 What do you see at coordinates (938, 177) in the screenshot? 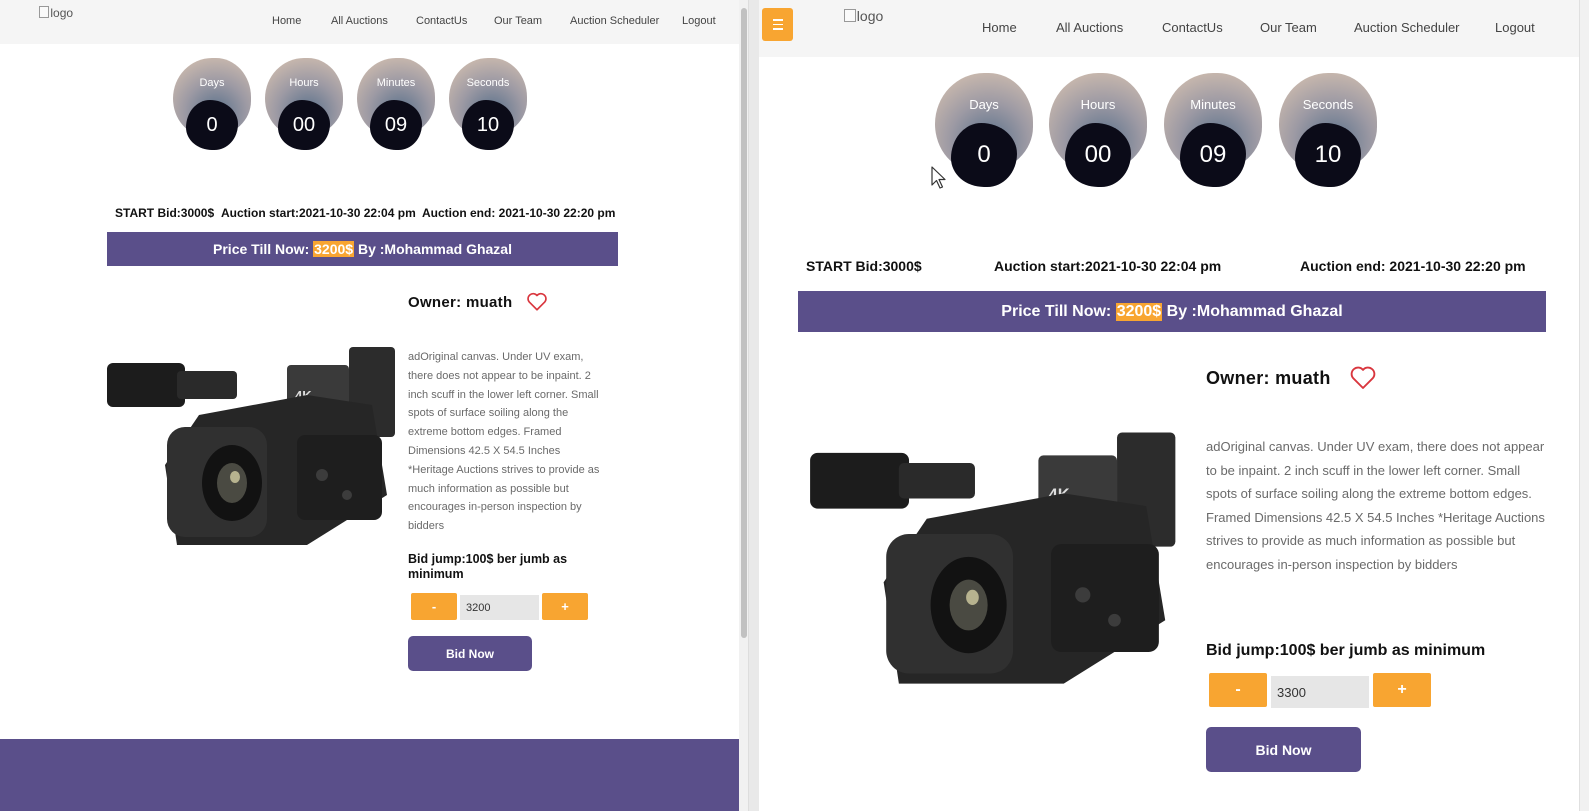
I see `mouse-cursor-icon` at bounding box center [938, 177].